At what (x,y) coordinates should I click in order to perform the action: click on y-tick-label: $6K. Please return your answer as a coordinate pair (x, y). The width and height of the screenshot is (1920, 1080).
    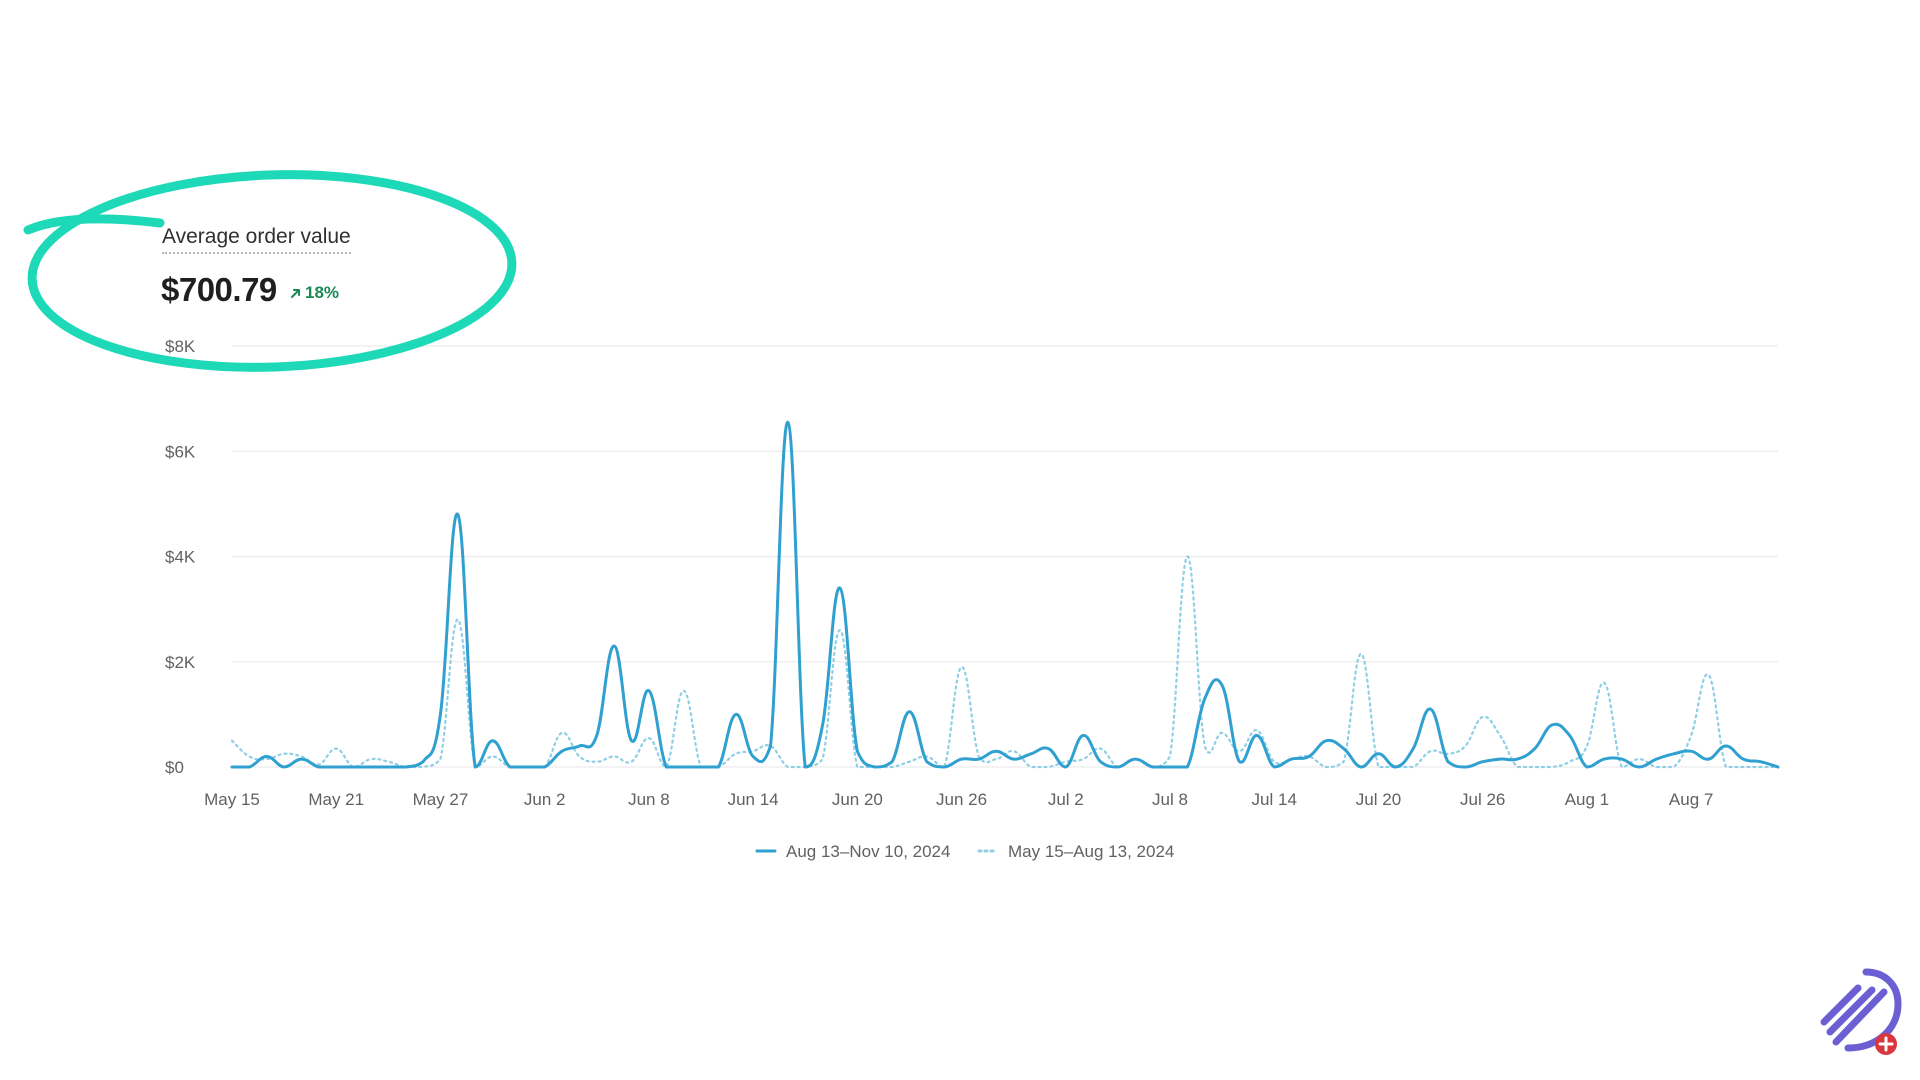
    Looking at the image, I should click on (180, 451).